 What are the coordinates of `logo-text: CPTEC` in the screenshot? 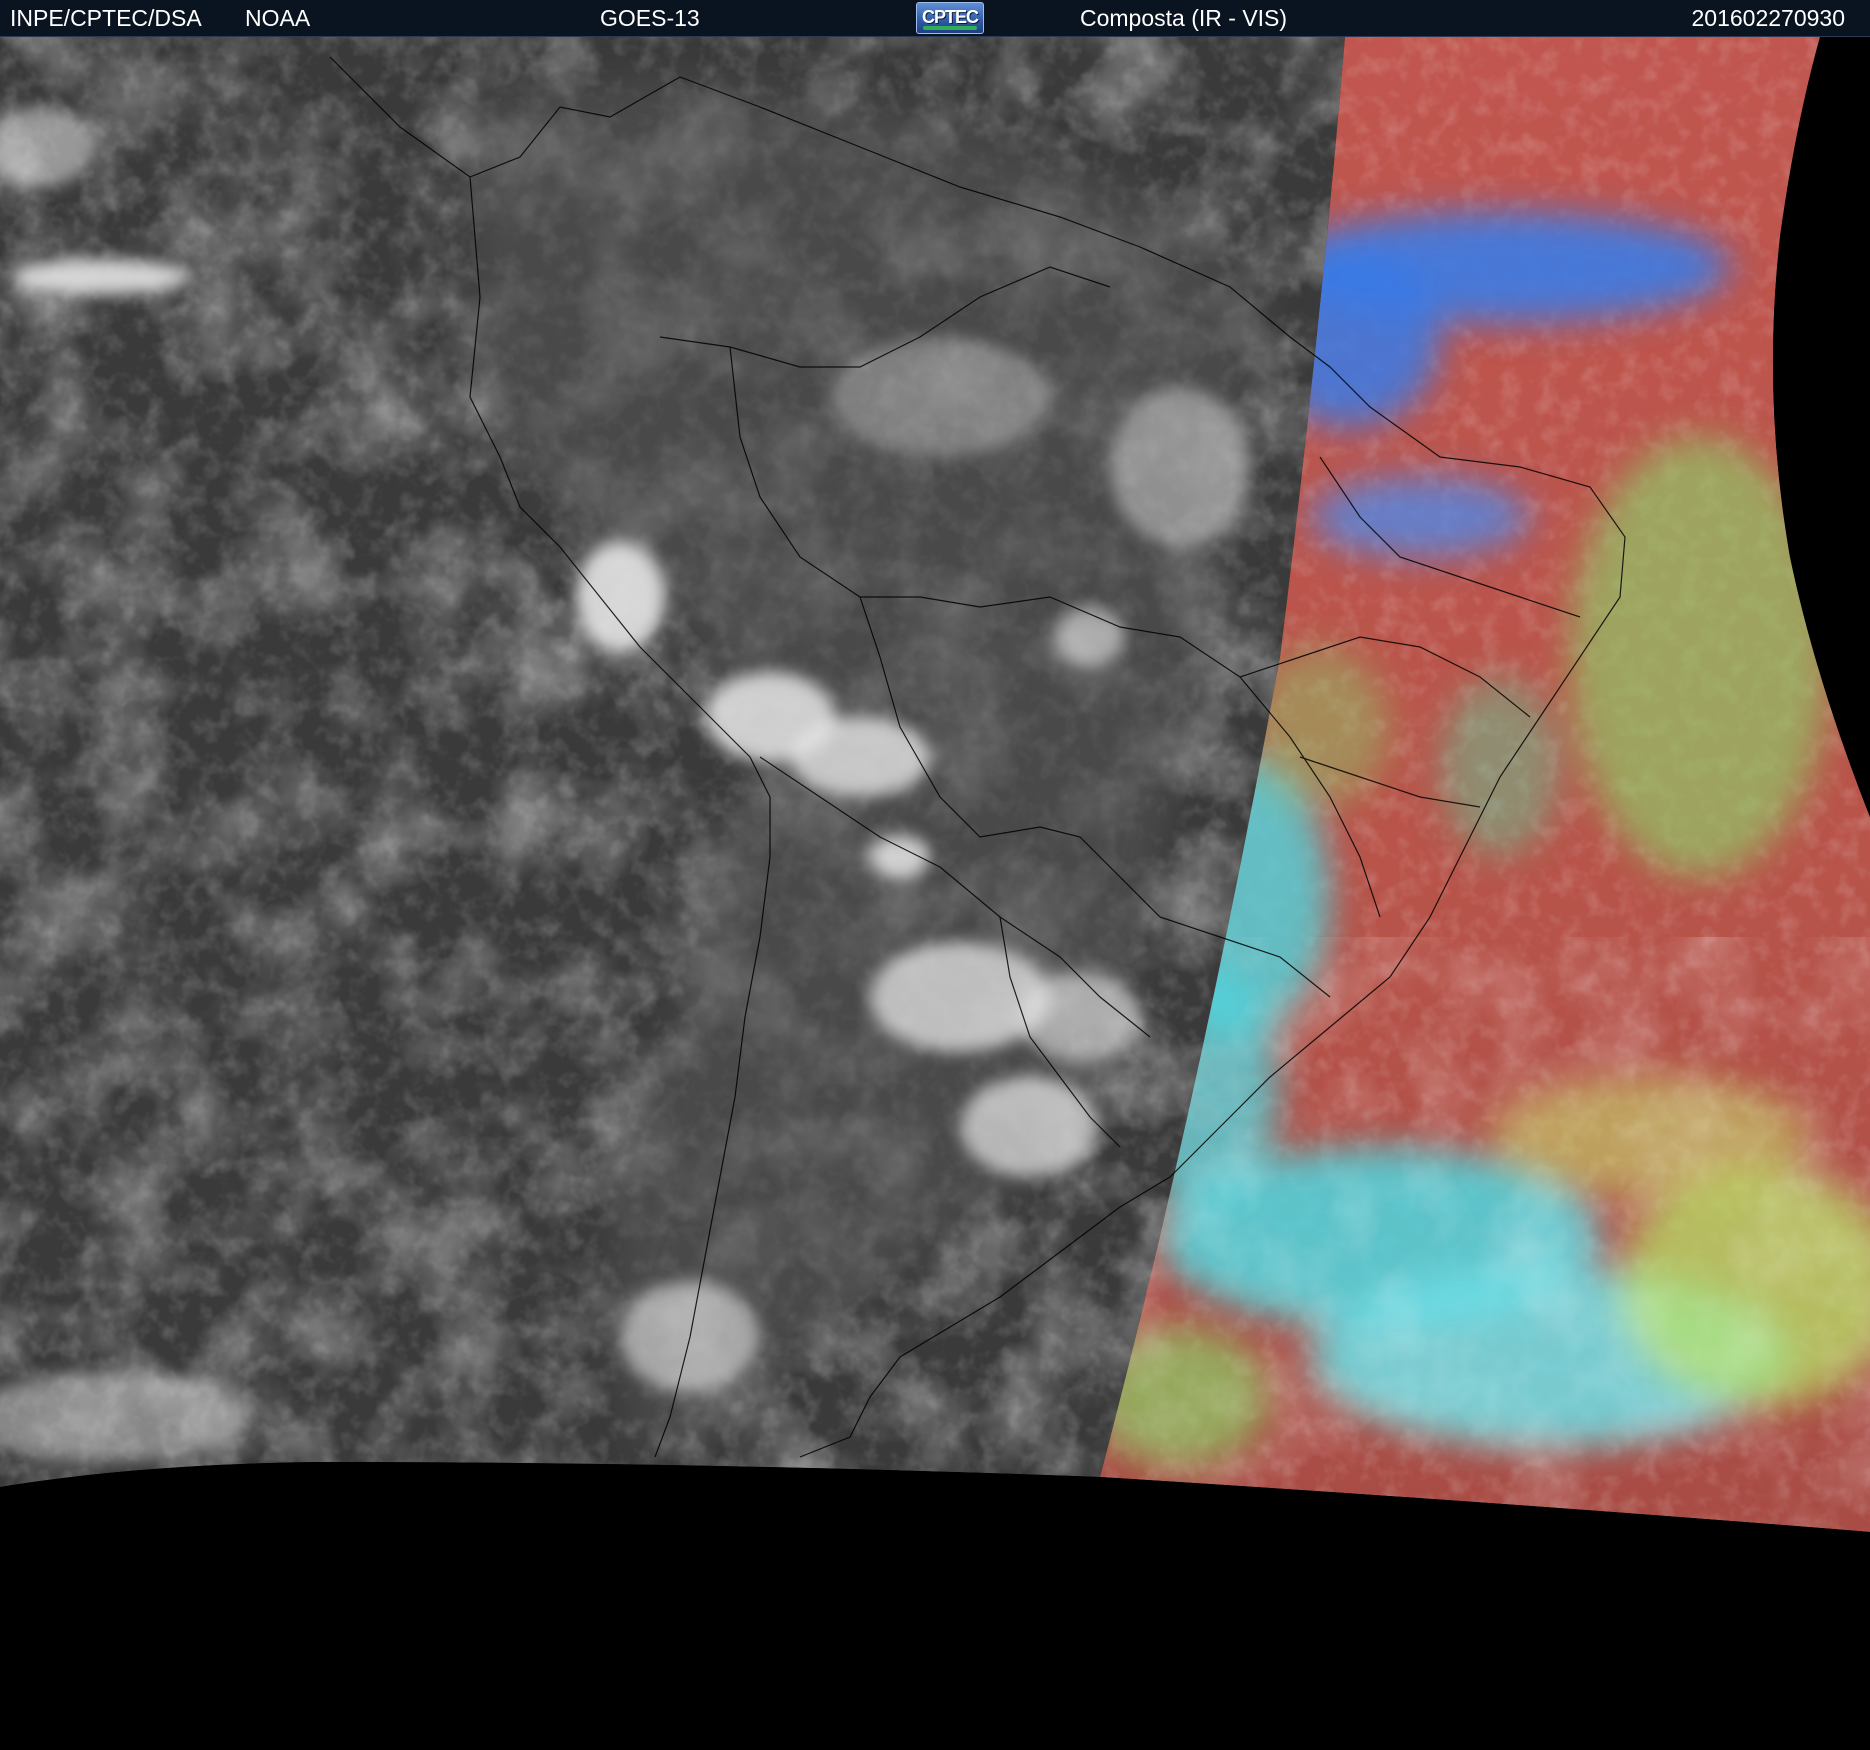 It's located at (950, 17).